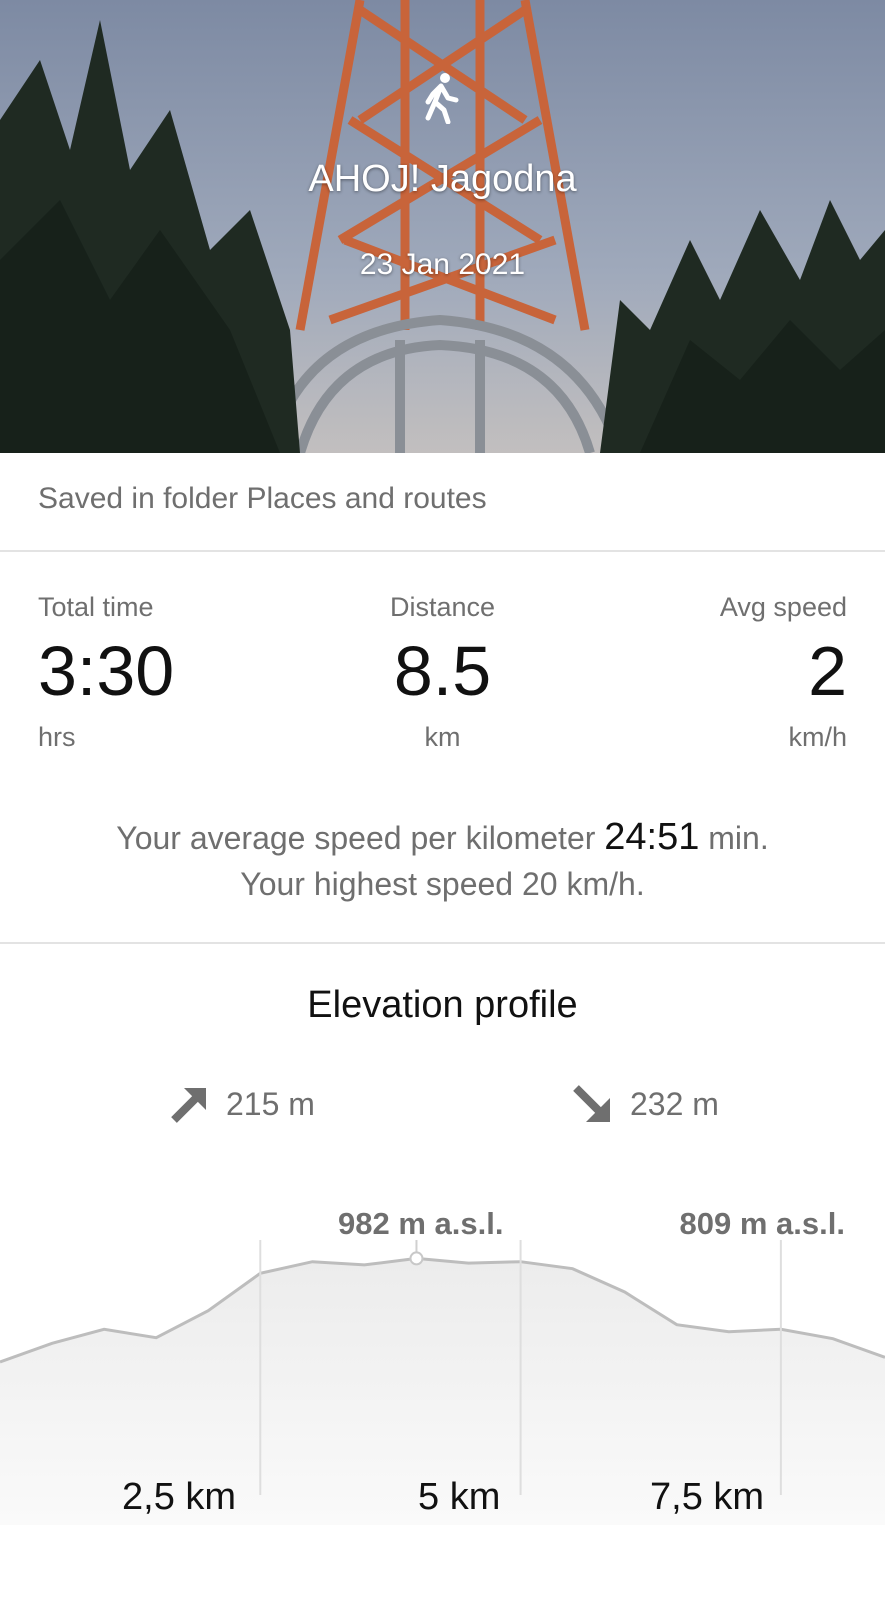 Image resolution: width=885 pixels, height=1600 pixels. What do you see at coordinates (442, 671) in the screenshot?
I see `distance-value: 8.5` at bounding box center [442, 671].